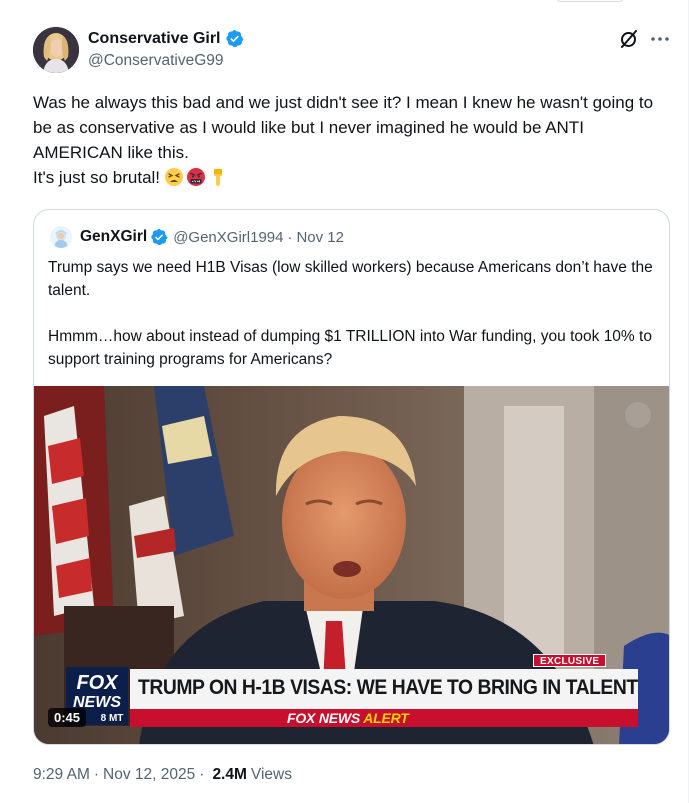  What do you see at coordinates (67, 717) in the screenshot?
I see `video-duration: 0:45` at bounding box center [67, 717].